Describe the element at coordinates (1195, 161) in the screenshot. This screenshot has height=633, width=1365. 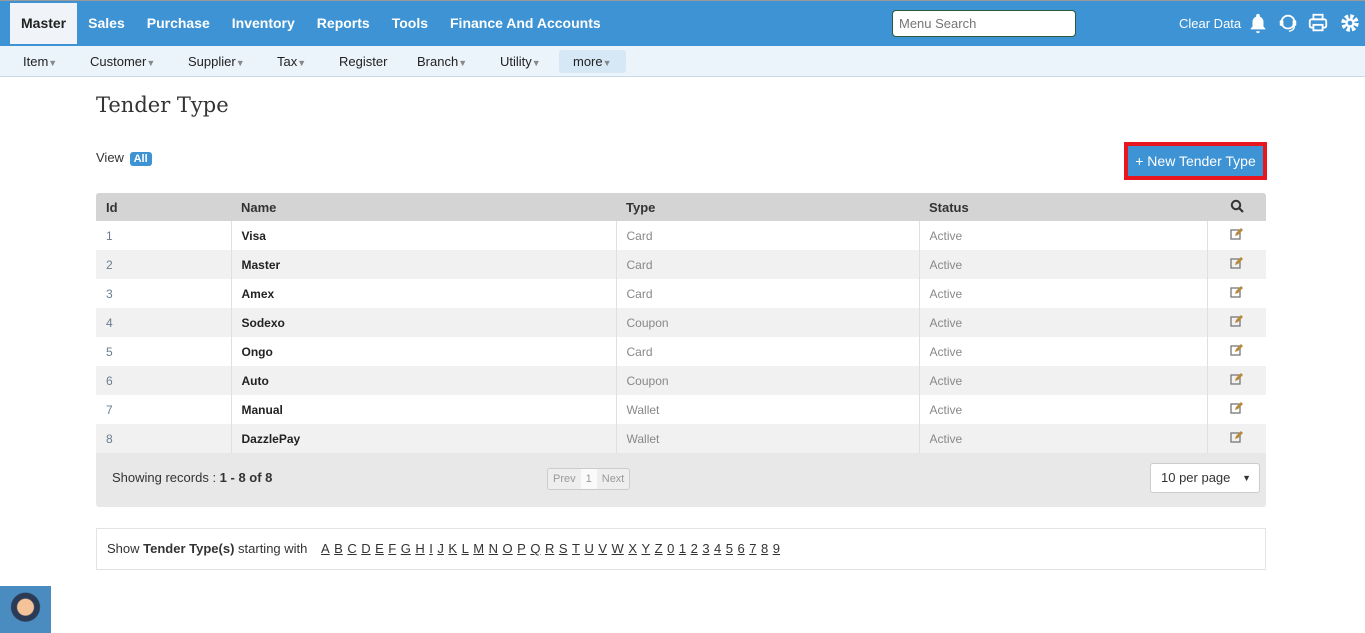
I see `new-tender-type-button: + New Tender Type` at that location.